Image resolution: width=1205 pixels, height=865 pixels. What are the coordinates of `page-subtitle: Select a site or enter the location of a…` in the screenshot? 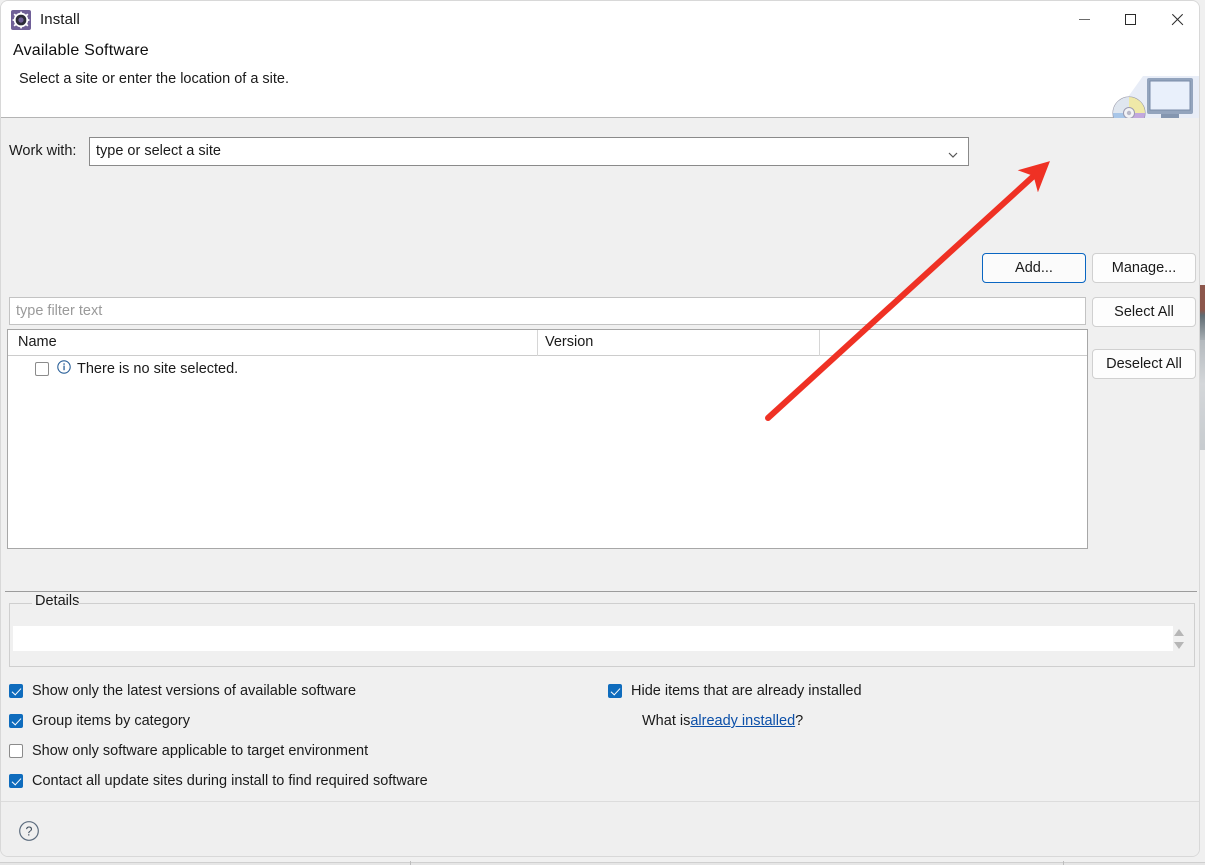 It's located at (154, 79).